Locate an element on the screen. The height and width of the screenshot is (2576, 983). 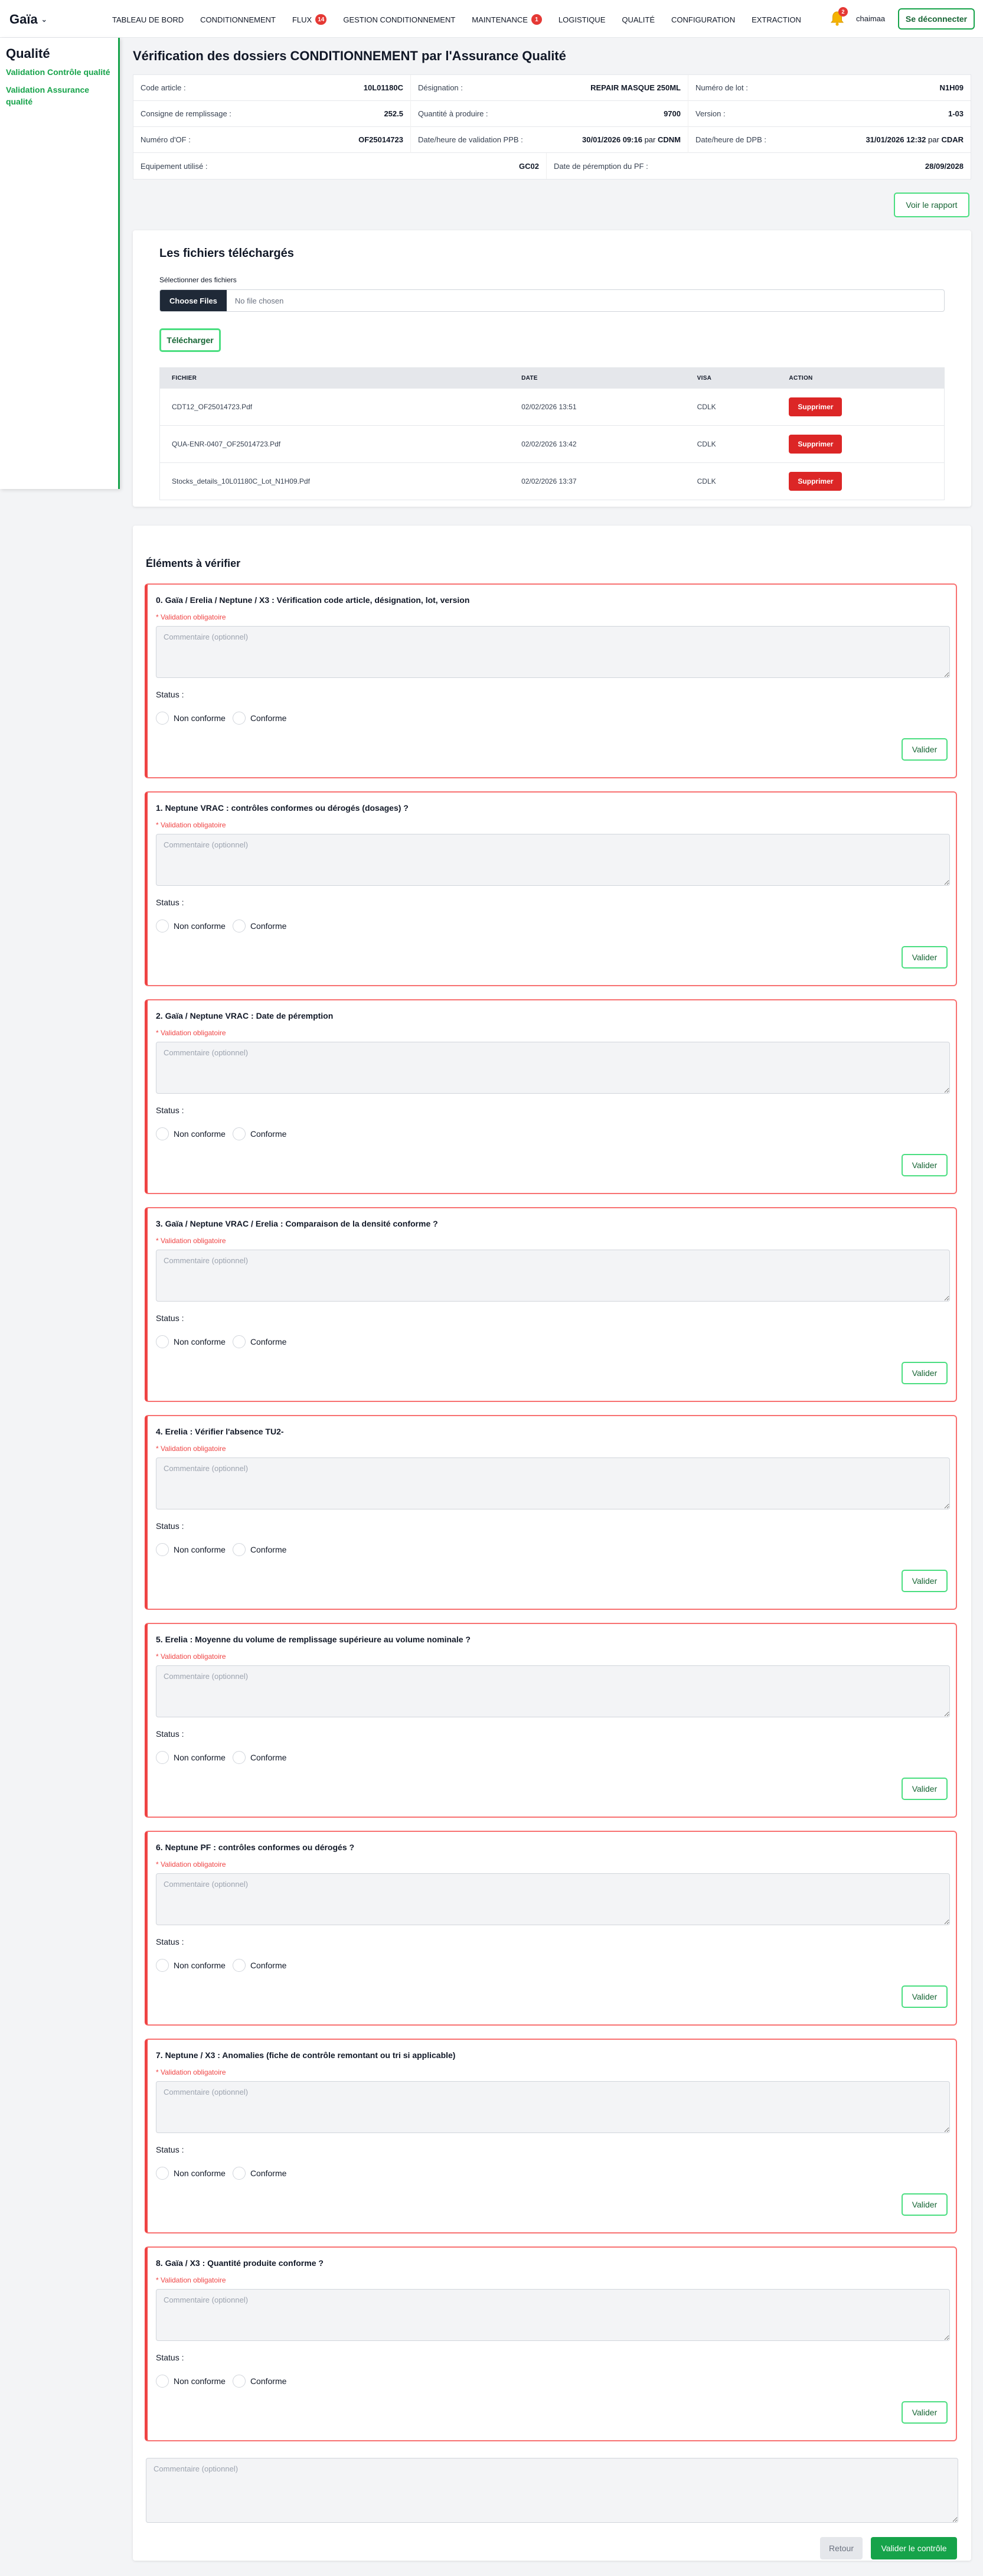
info-numero-of: Numéro d'OF : OF25014723 is located at coordinates (272, 139).